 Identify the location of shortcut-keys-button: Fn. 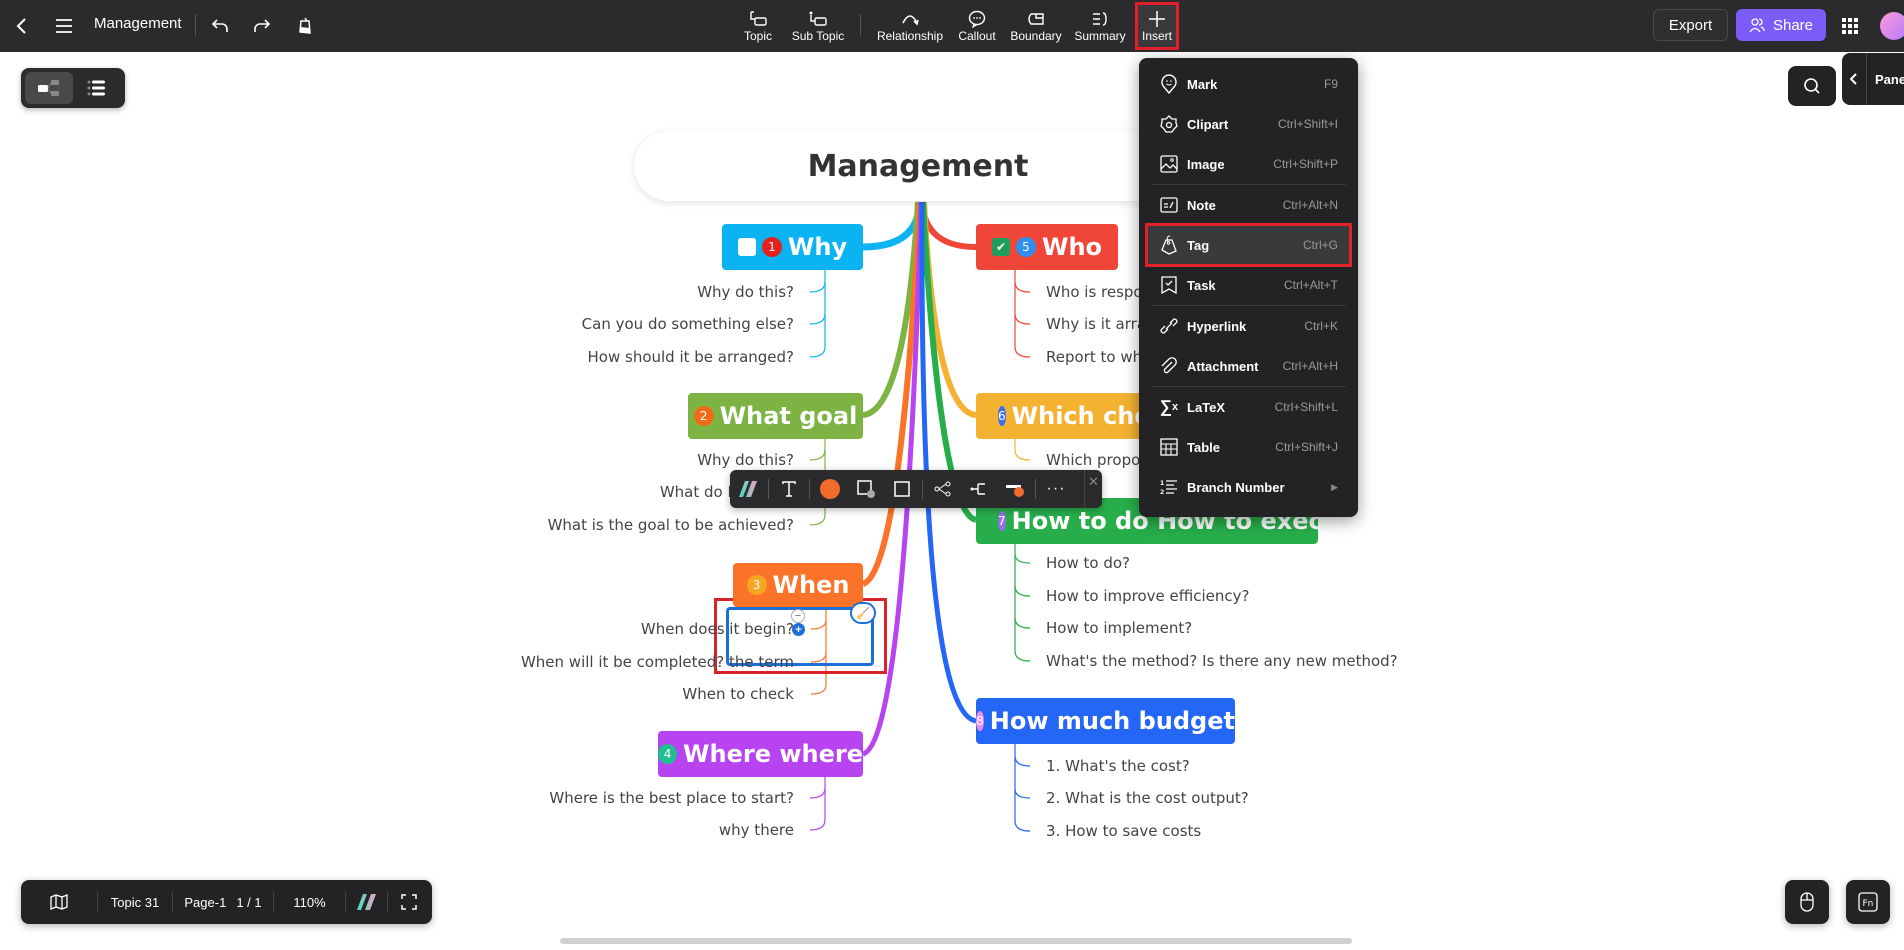
(1868, 902).